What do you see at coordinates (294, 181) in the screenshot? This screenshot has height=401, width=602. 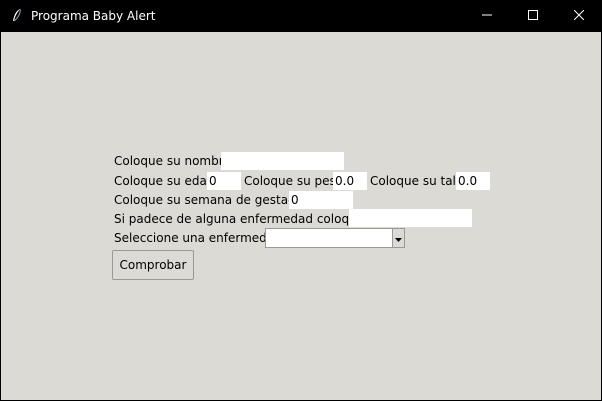 I see `peso-label: Coloque su peso` at bounding box center [294, 181].